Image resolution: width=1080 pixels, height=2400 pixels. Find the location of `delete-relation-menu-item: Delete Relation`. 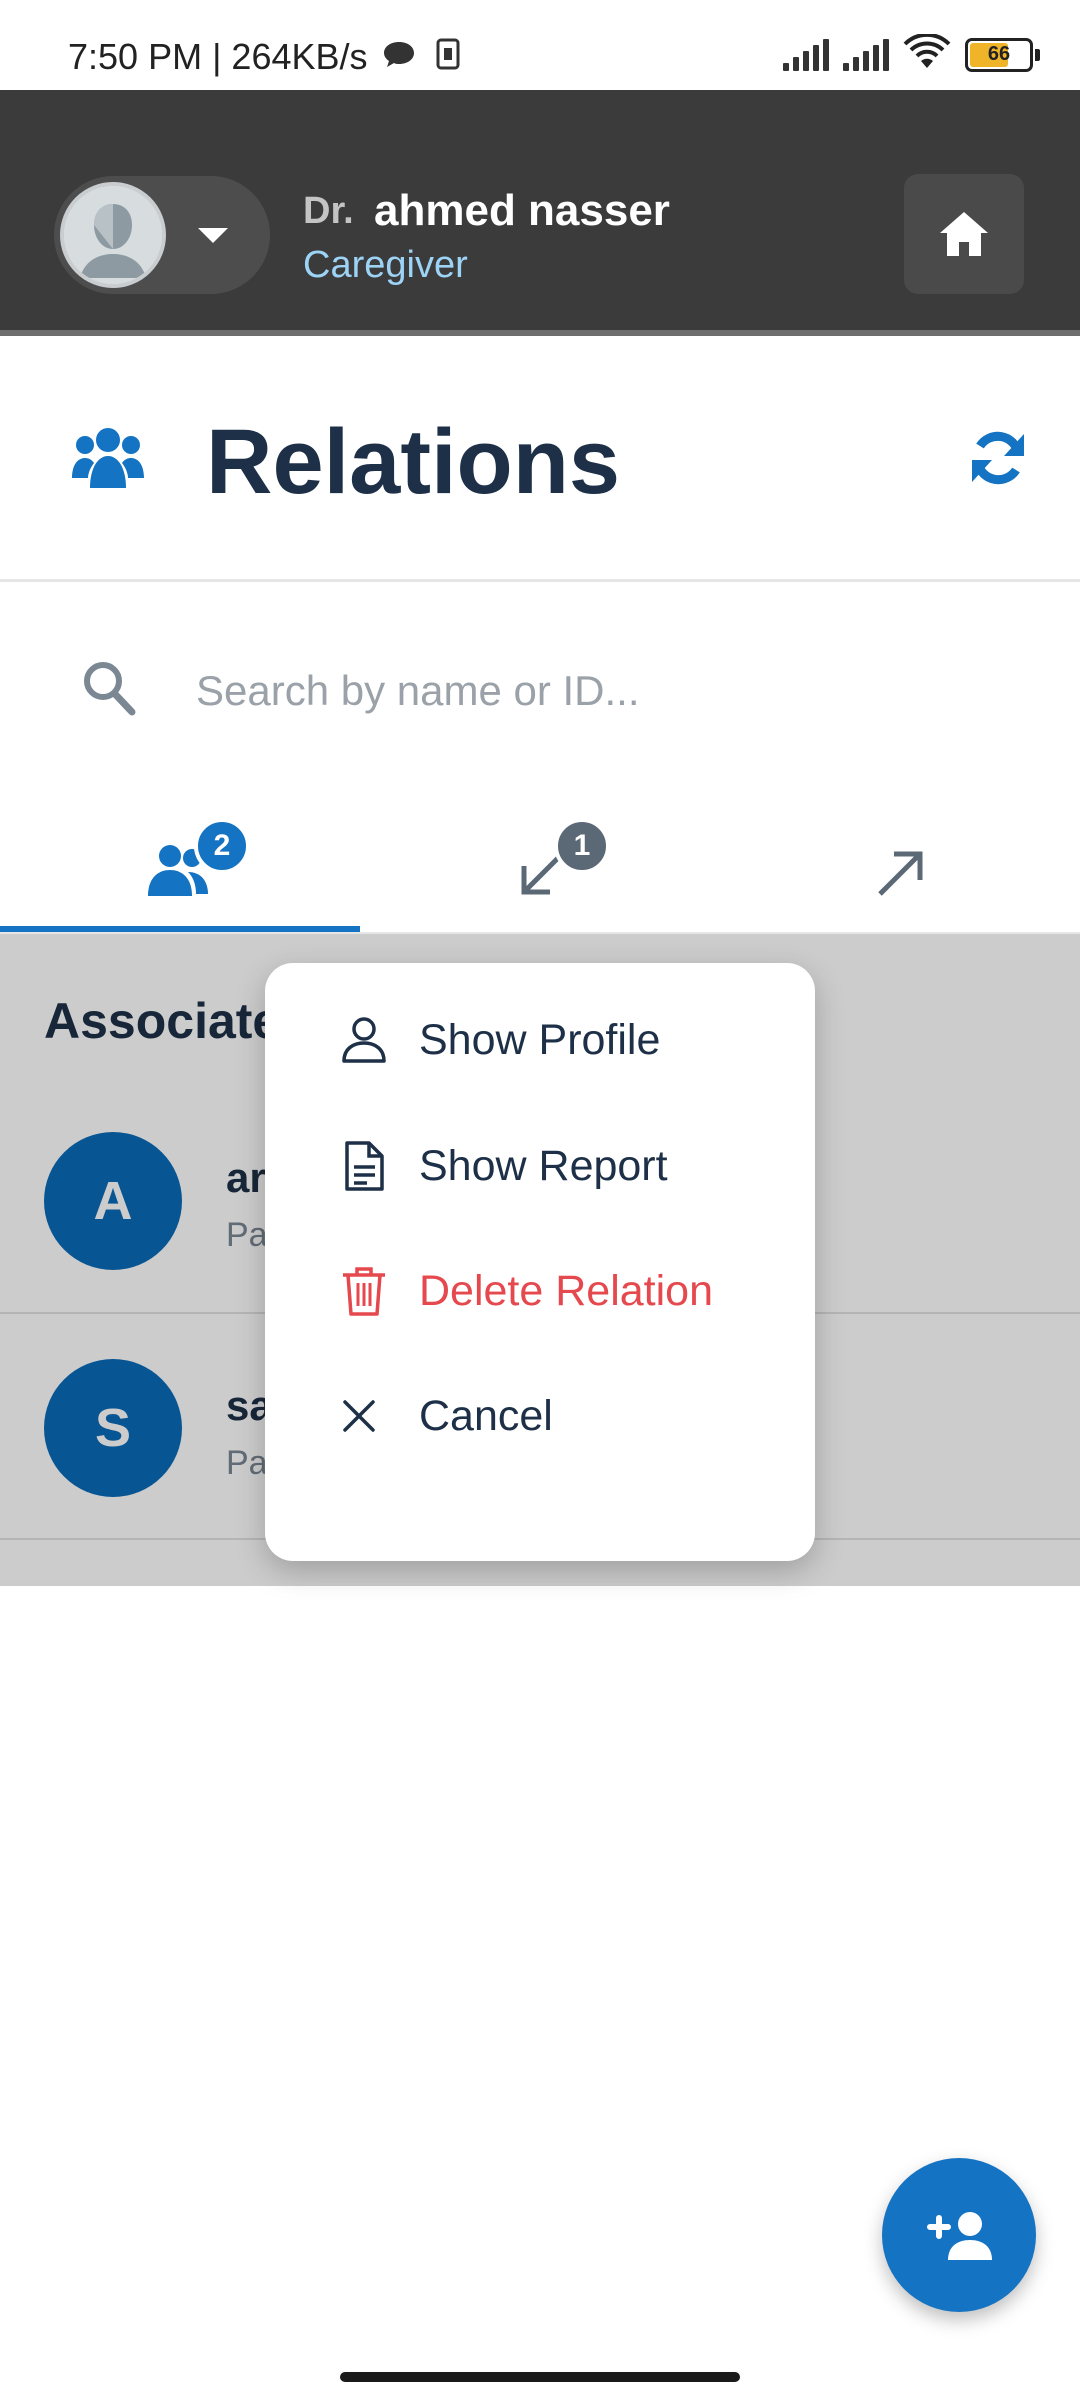

delete-relation-menu-item: Delete Relation is located at coordinates (540, 1291).